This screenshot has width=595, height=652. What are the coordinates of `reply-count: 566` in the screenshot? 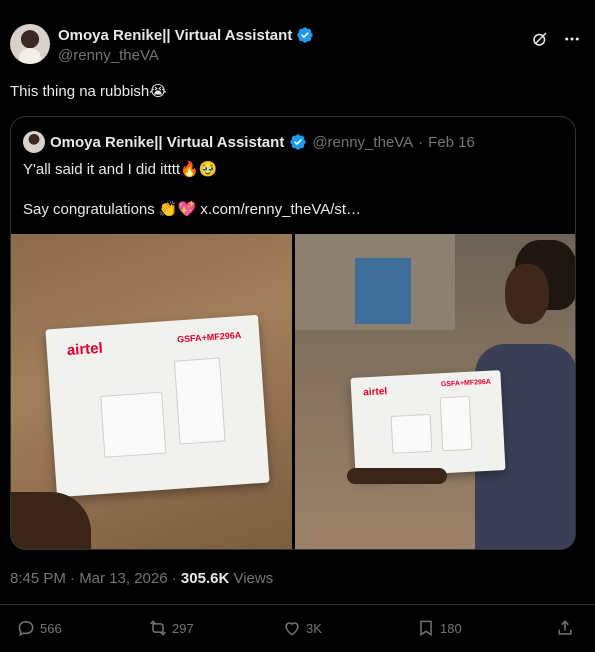 It's located at (51, 628).